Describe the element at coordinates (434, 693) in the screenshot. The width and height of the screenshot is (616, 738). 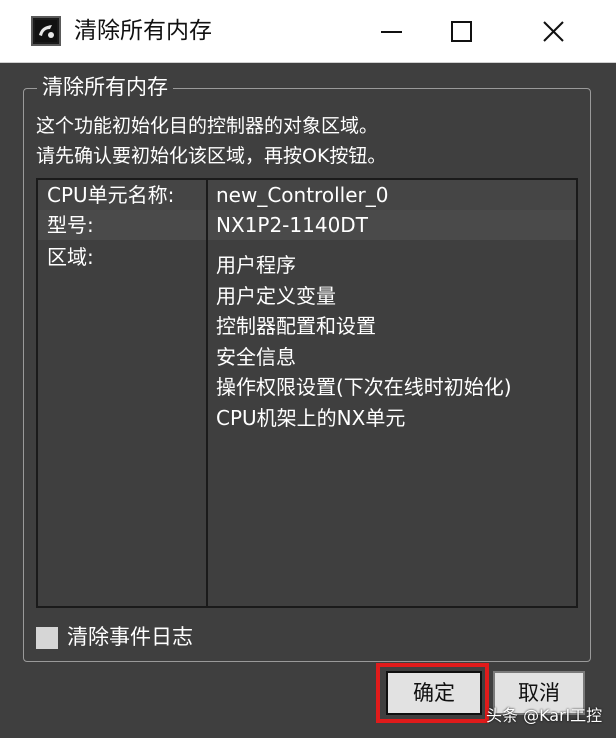
I see `ok-button: 确定` at that location.